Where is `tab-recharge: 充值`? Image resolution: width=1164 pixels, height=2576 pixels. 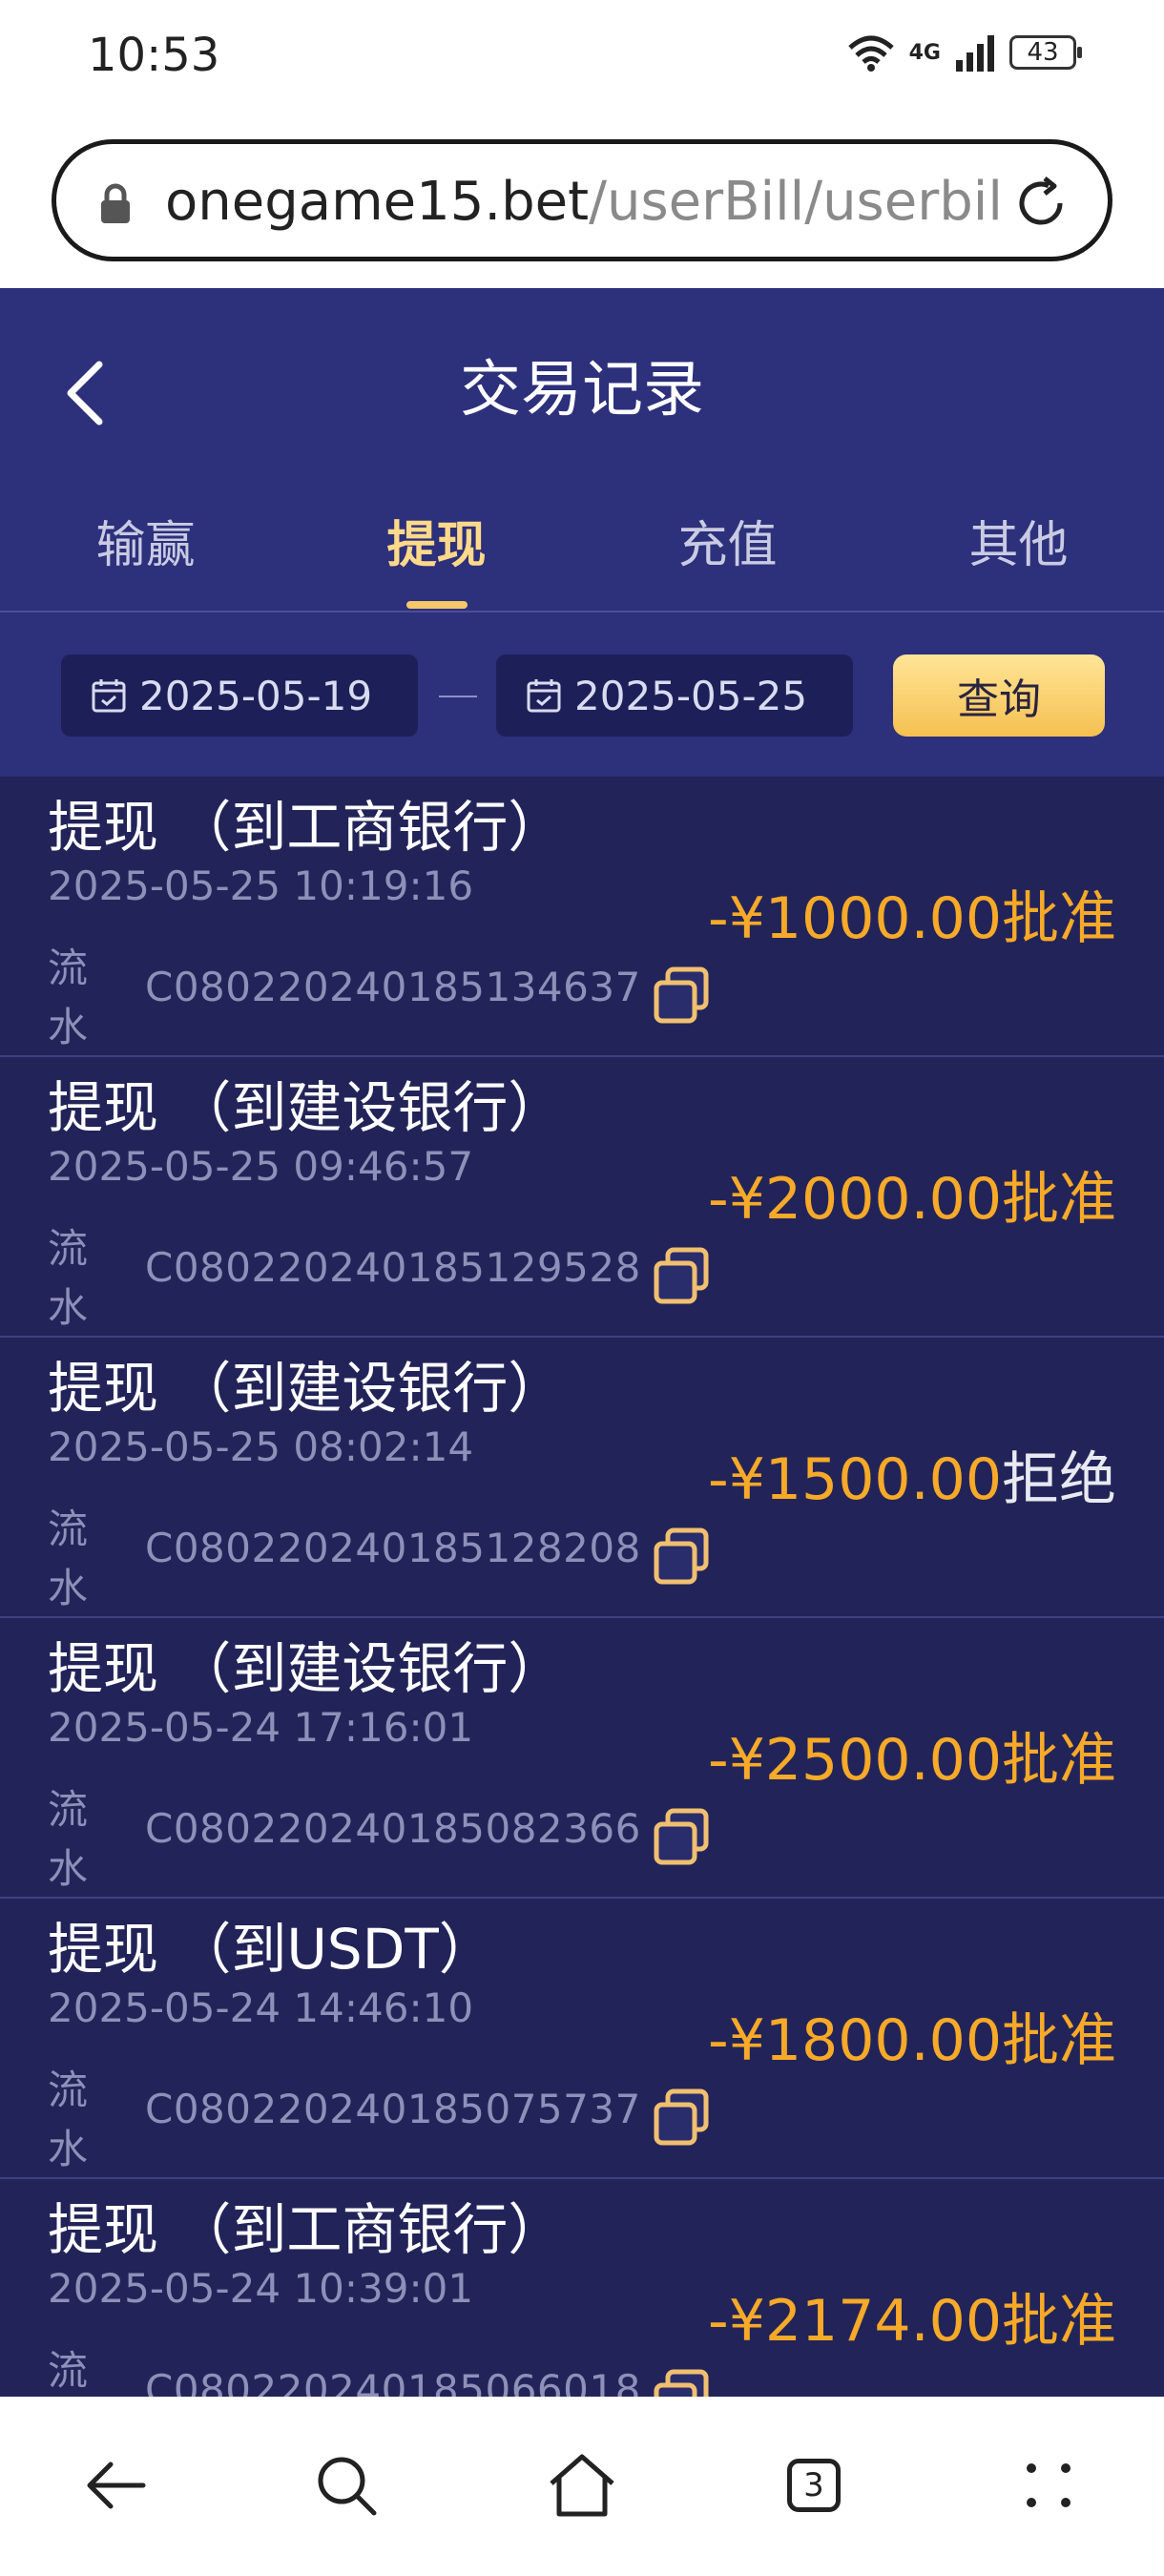 tab-recharge: 充值 is located at coordinates (727, 545).